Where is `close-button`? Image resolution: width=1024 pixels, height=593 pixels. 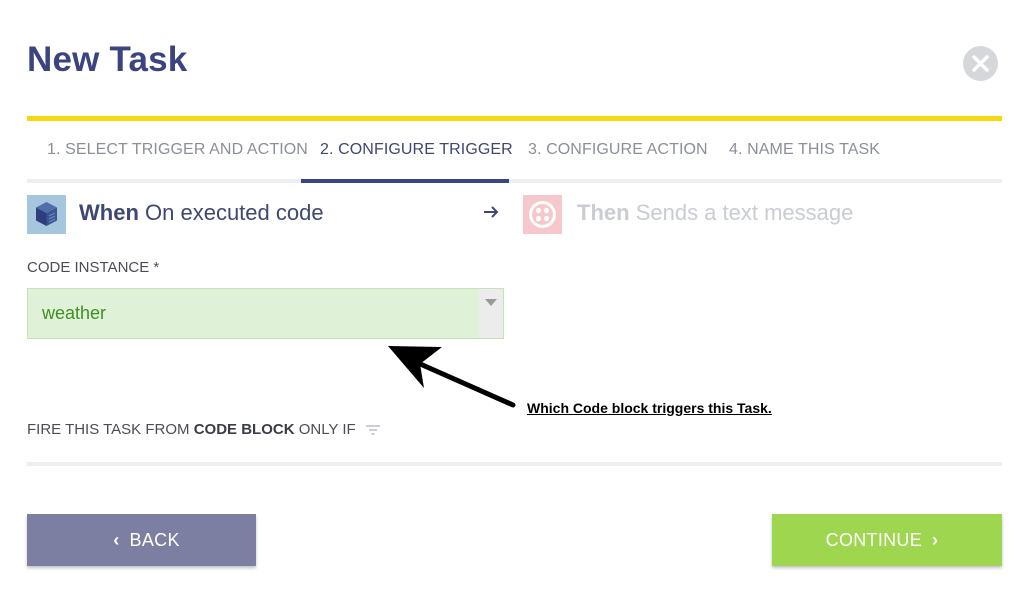
close-button is located at coordinates (980, 63).